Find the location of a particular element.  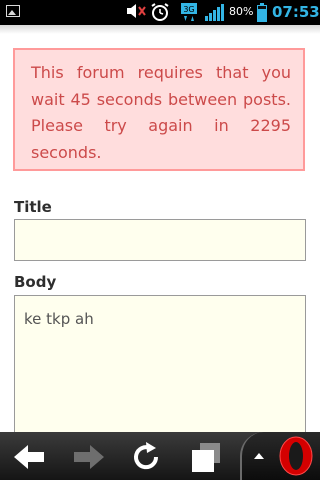

alarm-icon is located at coordinates (160, 12).